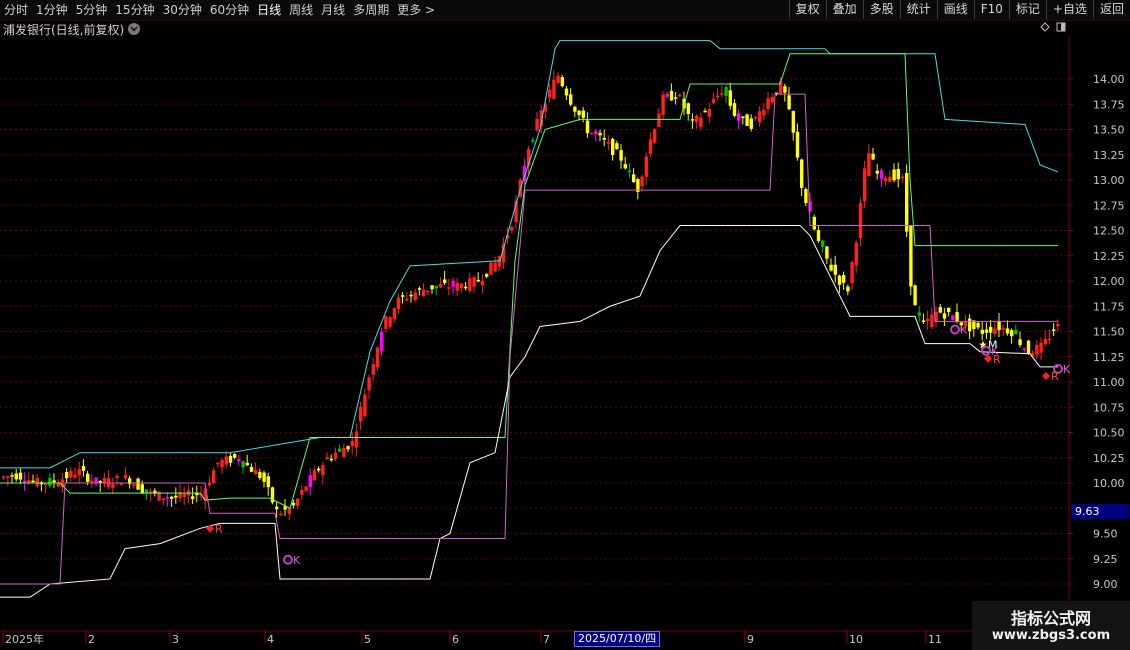 This screenshot has width=1130, height=650. I want to click on x-tick-label: 3, so click(175, 639).